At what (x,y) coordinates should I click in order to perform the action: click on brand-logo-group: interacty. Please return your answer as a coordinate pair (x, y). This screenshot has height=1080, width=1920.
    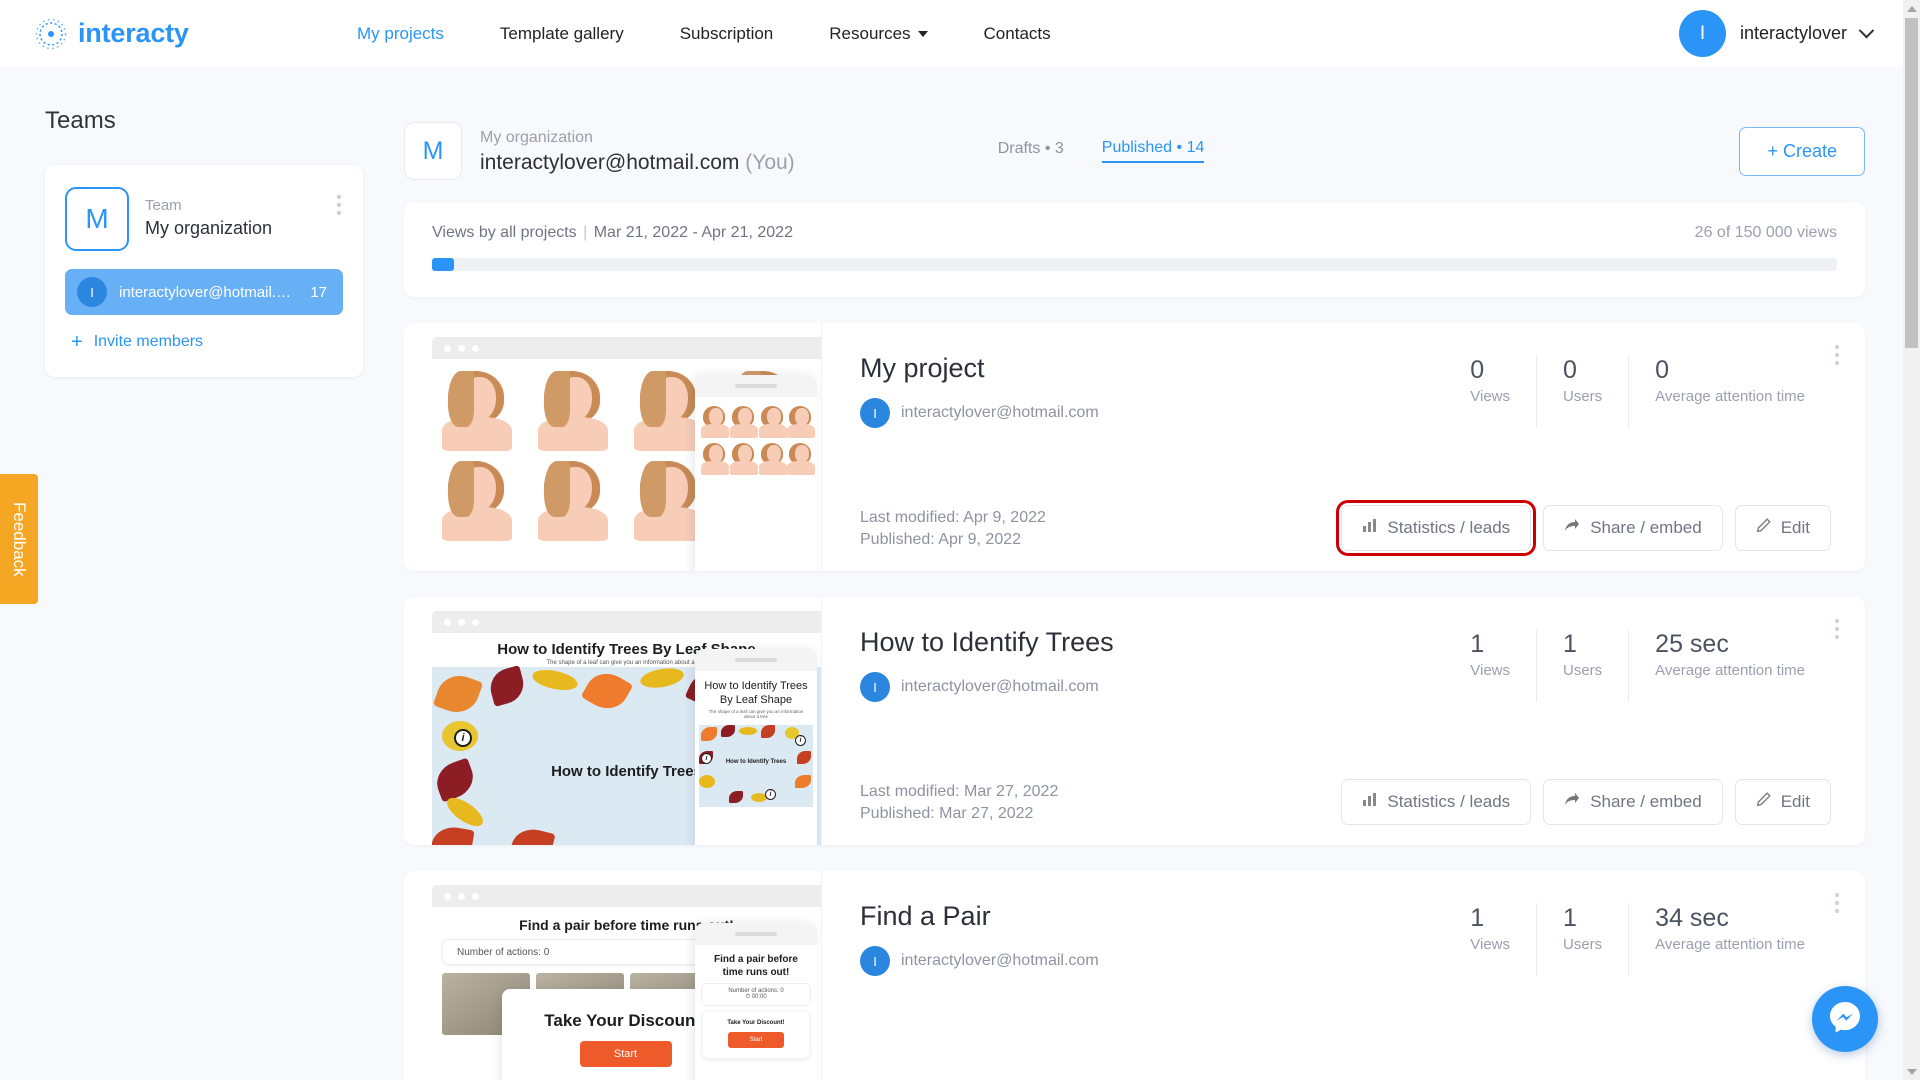
    Looking at the image, I should click on (159, 34).